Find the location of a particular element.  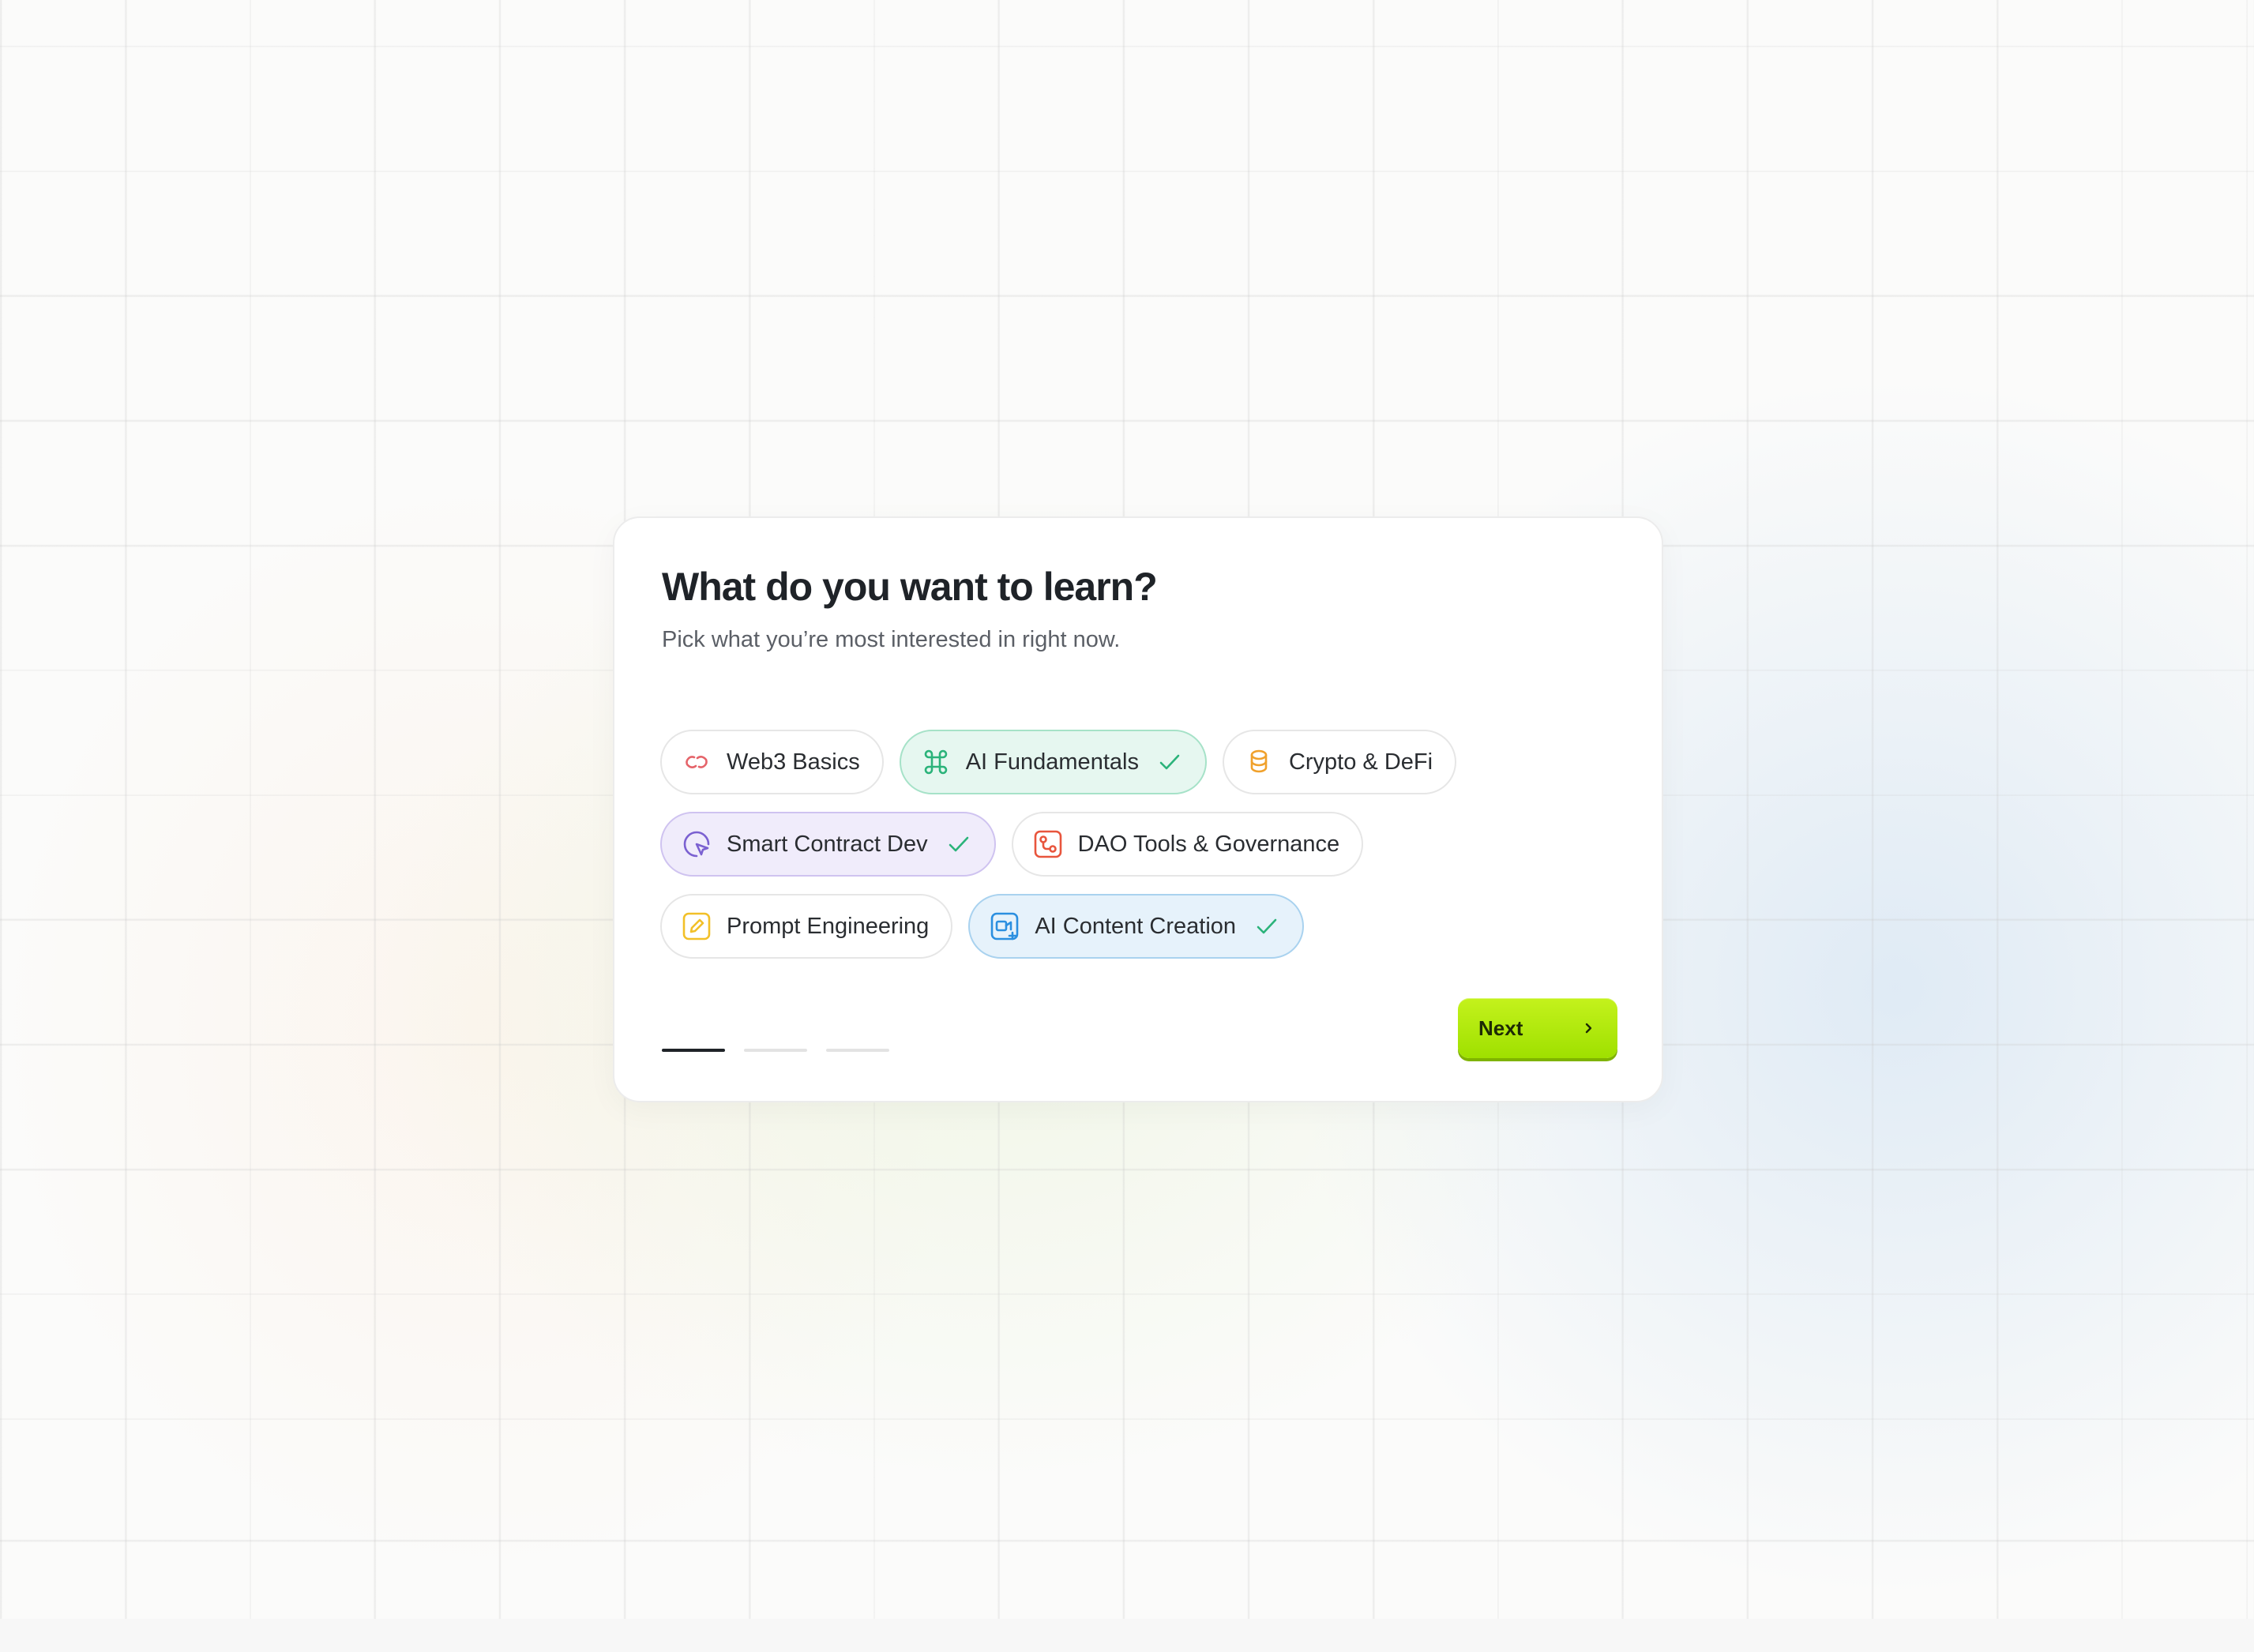

coins-icon is located at coordinates (1259, 762).